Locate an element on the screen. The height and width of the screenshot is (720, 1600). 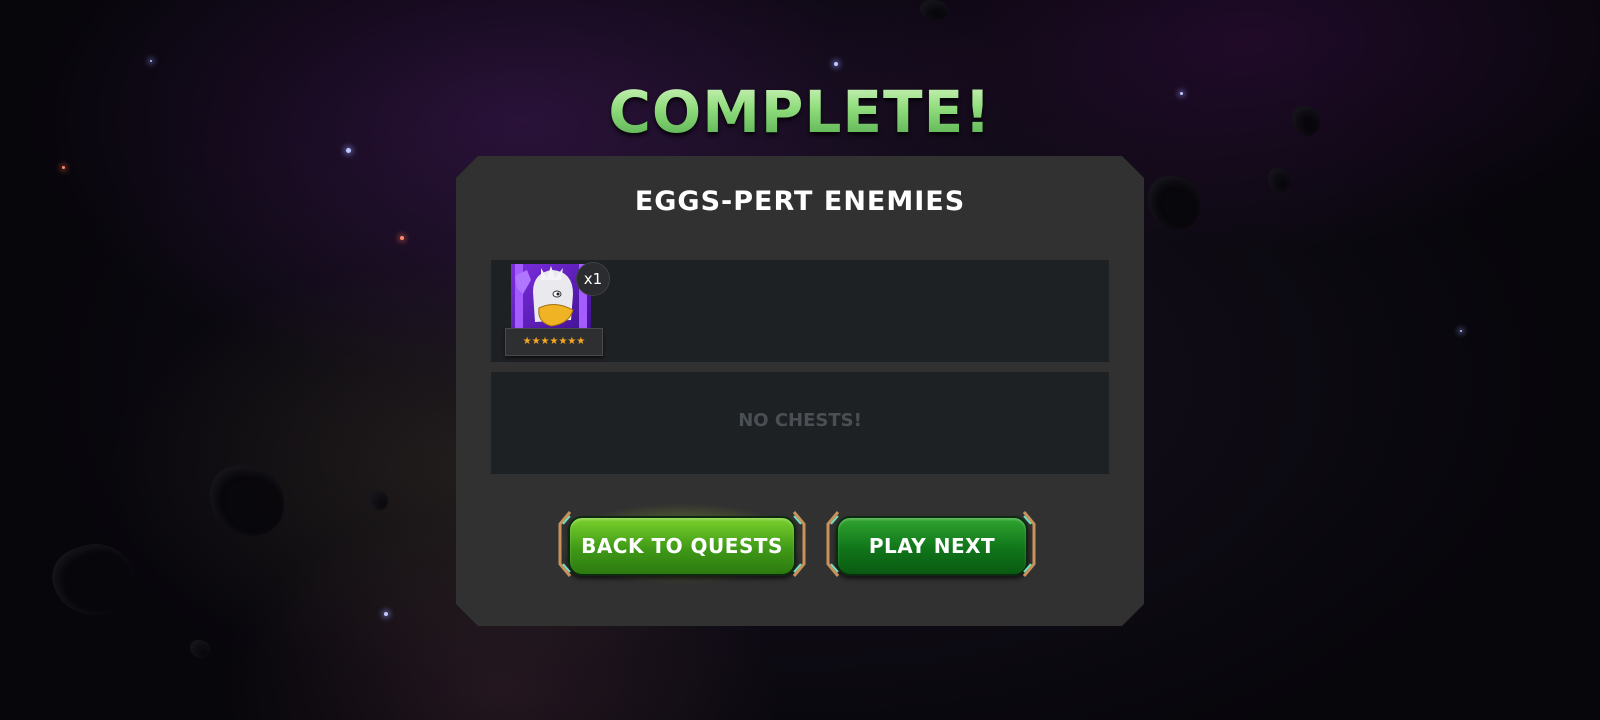
back-to-quests-label: BACK TO QUESTS is located at coordinates (682, 546).